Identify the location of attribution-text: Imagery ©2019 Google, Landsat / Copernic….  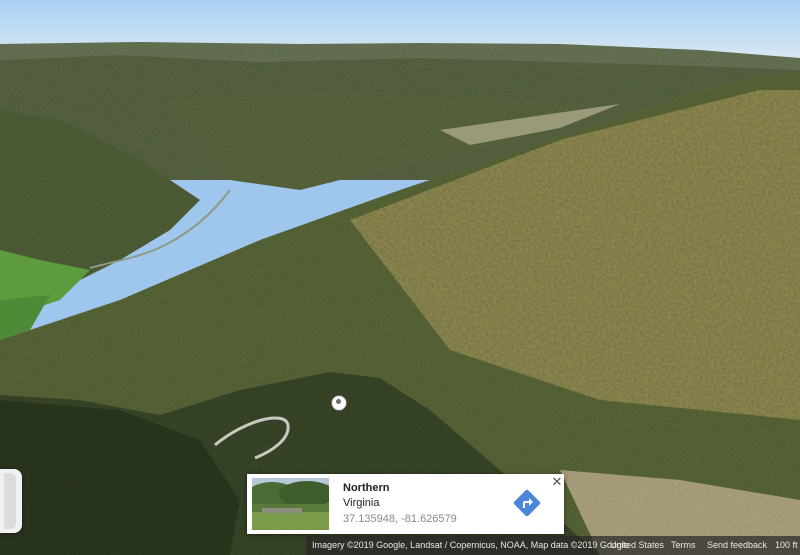
(470, 545).